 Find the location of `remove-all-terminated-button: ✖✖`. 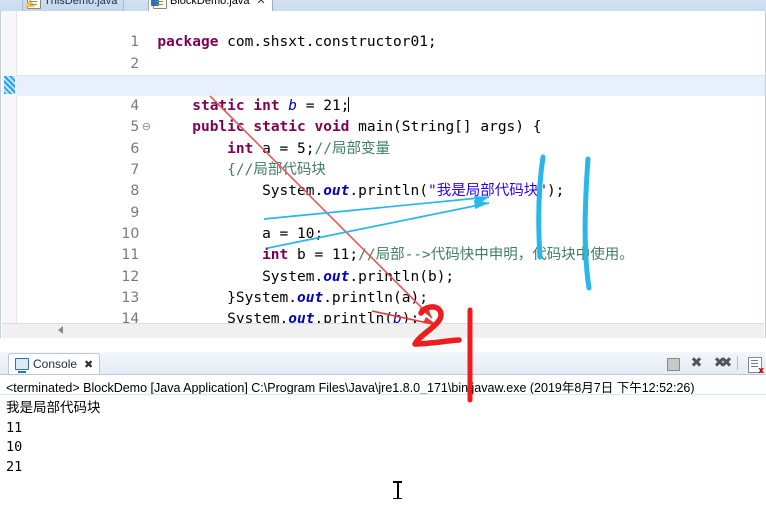

remove-all-terminated-button: ✖✖ is located at coordinates (722, 363).